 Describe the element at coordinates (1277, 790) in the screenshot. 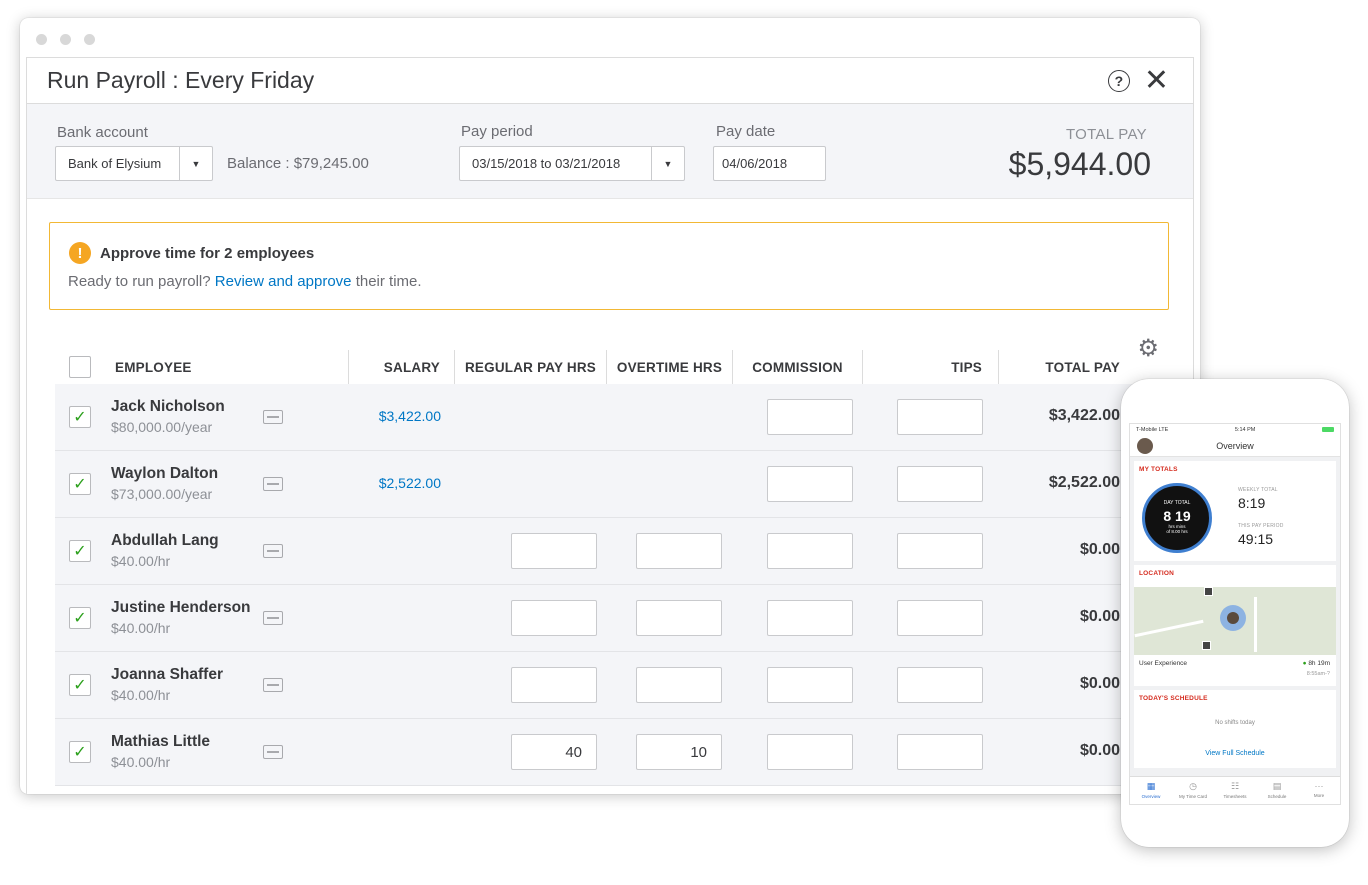

I see `tab-schedule: ▤ Schedule` at that location.